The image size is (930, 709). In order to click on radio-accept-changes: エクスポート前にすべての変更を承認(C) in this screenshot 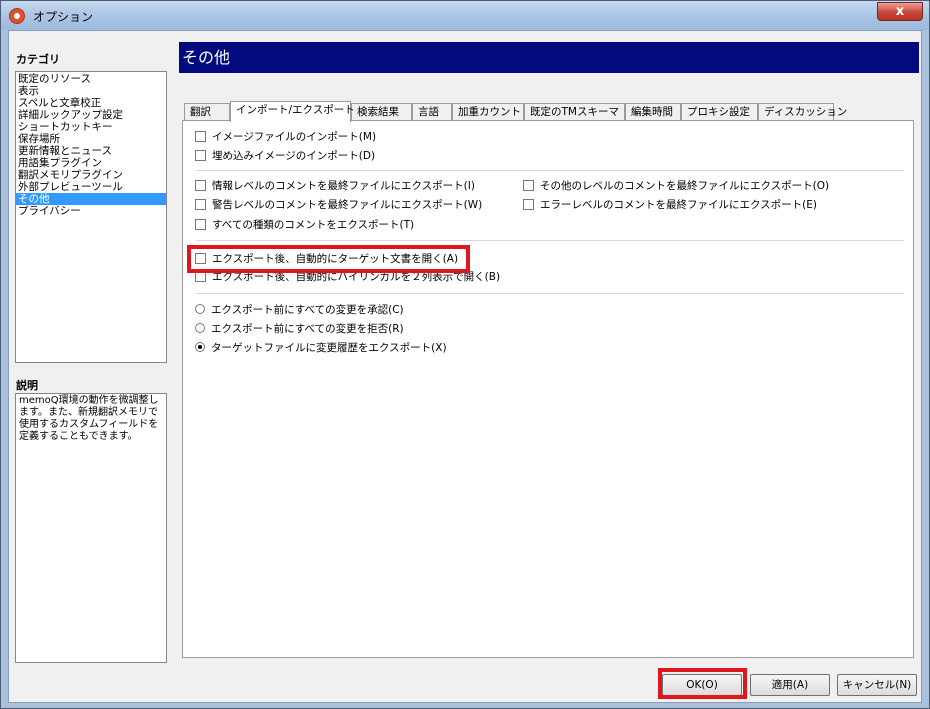, I will do `click(299, 310)`.